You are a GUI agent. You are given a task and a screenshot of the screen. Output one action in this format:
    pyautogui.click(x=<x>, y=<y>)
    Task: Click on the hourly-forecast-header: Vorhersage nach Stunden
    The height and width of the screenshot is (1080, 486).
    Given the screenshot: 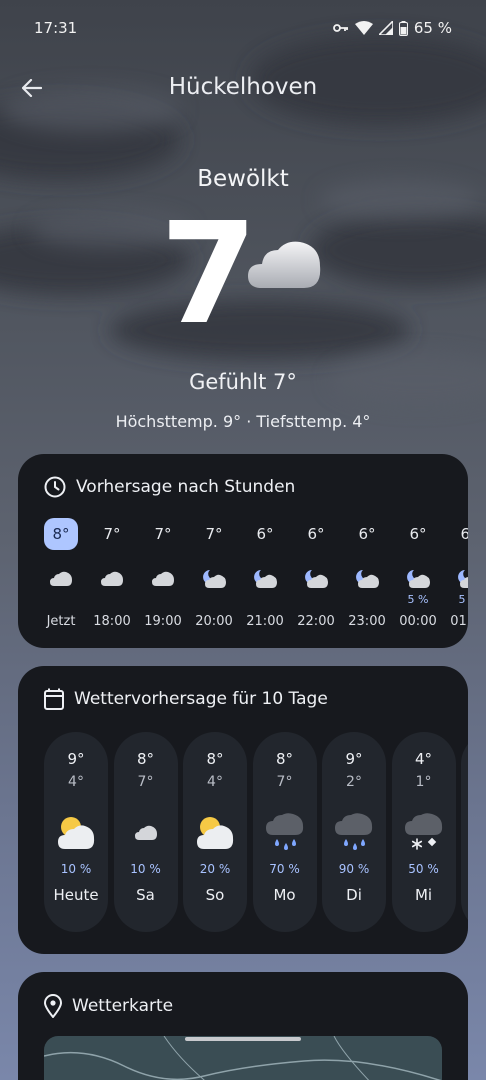 What is the action you would take?
    pyautogui.click(x=169, y=487)
    